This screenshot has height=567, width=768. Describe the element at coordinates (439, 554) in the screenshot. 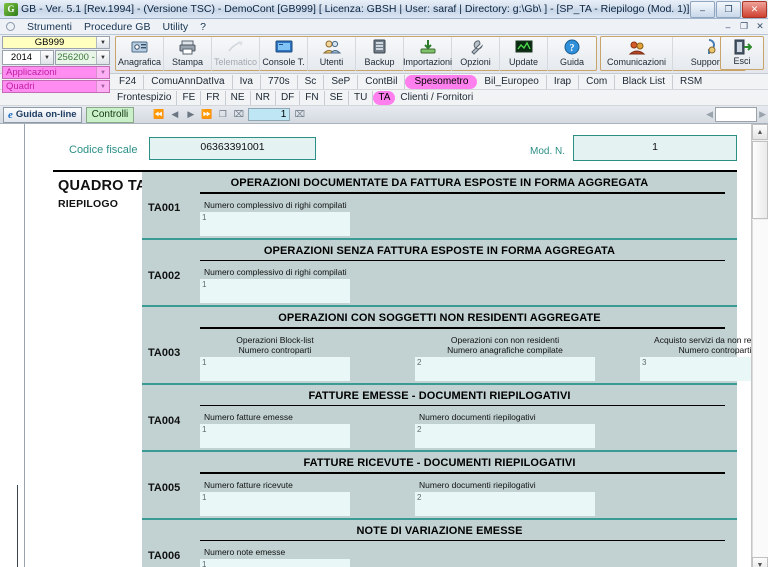

I see `section-fields: Numero note emesse 1` at that location.